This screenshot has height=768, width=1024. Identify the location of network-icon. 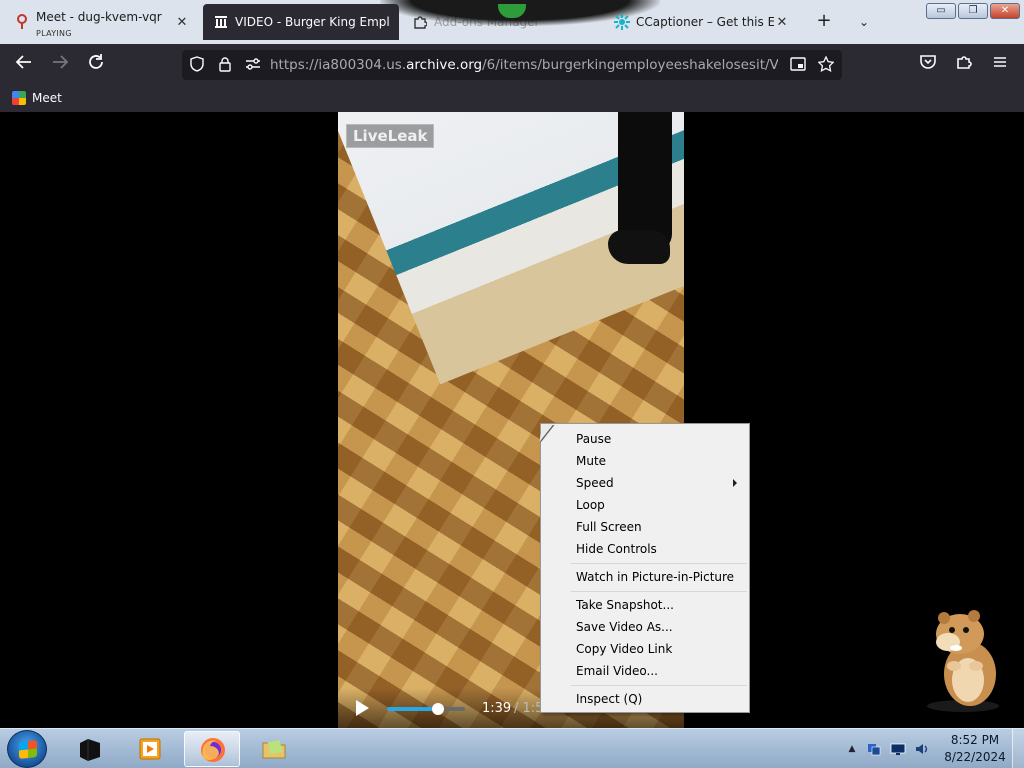
(874, 749).